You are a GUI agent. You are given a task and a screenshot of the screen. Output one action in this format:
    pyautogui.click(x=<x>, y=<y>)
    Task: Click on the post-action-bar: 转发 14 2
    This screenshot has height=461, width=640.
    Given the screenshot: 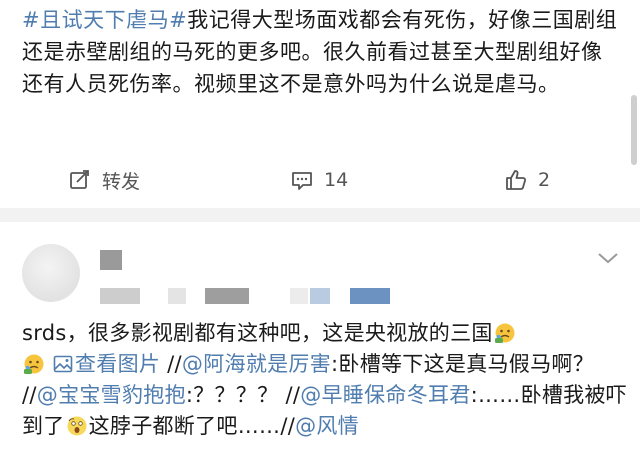 What is the action you would take?
    pyautogui.click(x=320, y=180)
    